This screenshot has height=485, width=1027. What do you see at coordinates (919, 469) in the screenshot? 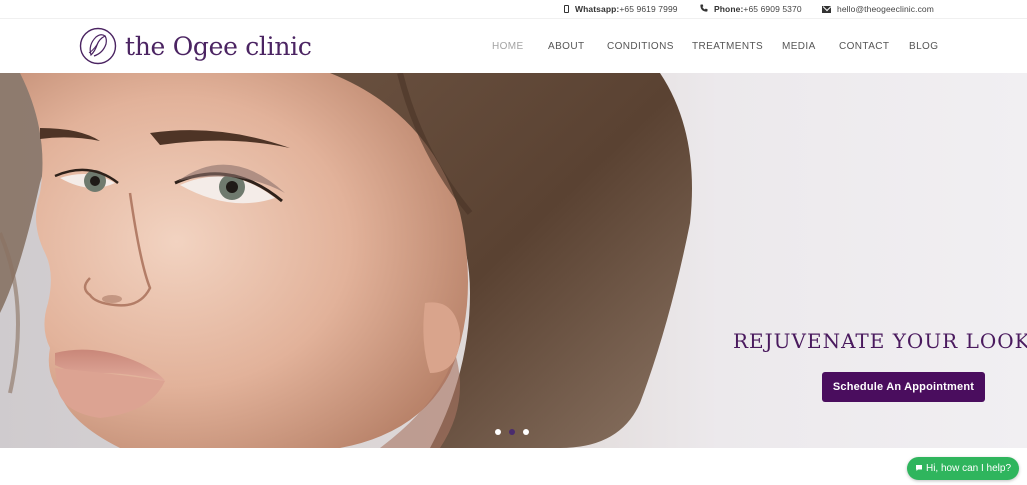
I see `chat-icon` at bounding box center [919, 469].